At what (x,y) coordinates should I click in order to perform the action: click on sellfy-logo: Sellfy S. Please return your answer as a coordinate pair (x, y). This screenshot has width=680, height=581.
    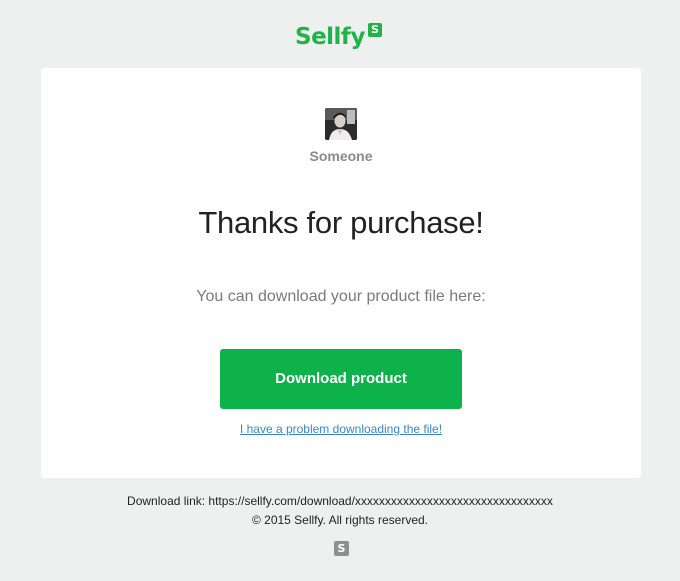
    Looking at the image, I should click on (338, 37).